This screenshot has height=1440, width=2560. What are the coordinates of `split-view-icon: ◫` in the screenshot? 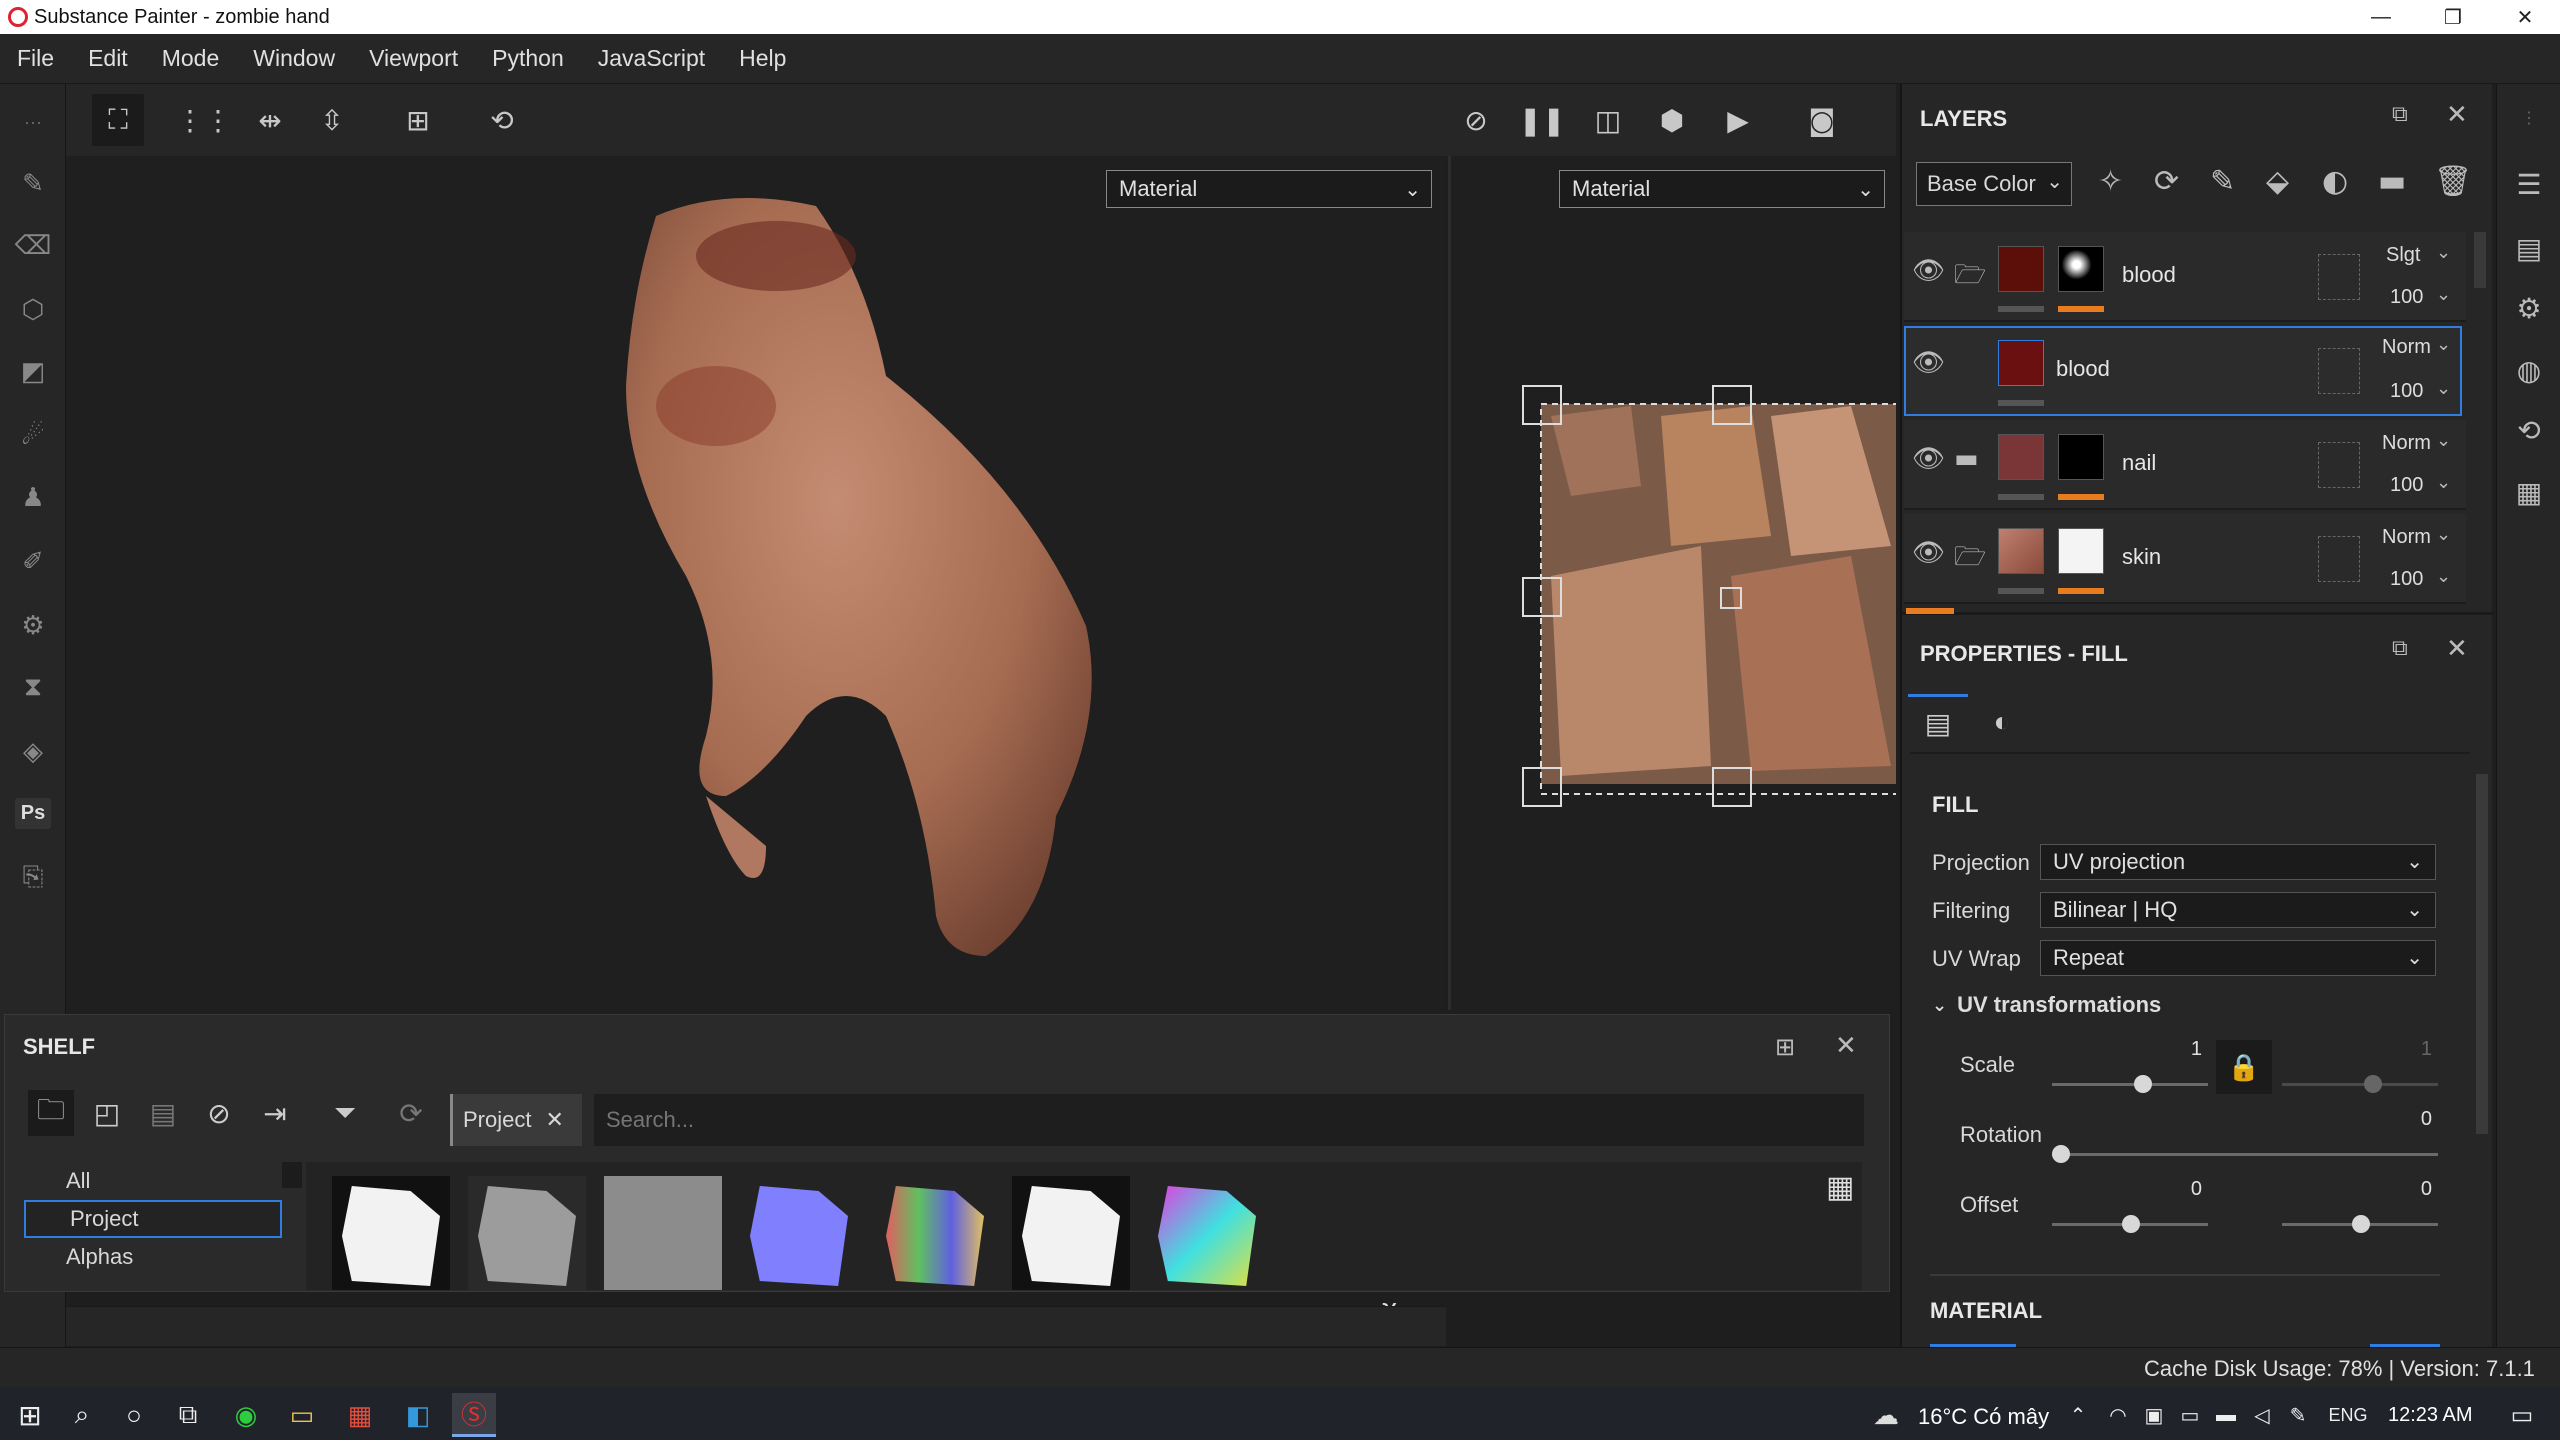 It's located at (1608, 120).